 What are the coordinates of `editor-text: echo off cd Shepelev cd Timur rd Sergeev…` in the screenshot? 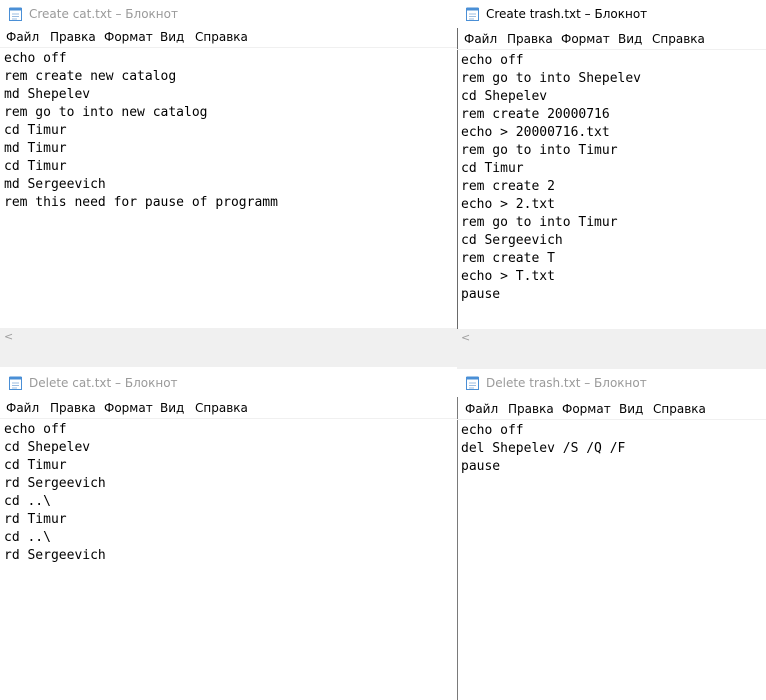 It's located at (55, 492).